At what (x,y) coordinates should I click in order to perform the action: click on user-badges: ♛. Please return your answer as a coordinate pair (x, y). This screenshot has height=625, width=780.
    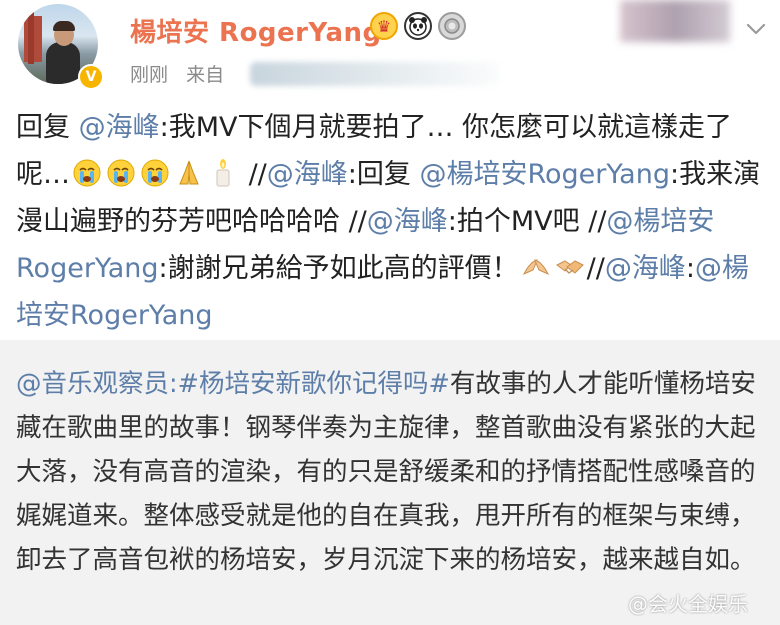
    Looking at the image, I should click on (418, 26).